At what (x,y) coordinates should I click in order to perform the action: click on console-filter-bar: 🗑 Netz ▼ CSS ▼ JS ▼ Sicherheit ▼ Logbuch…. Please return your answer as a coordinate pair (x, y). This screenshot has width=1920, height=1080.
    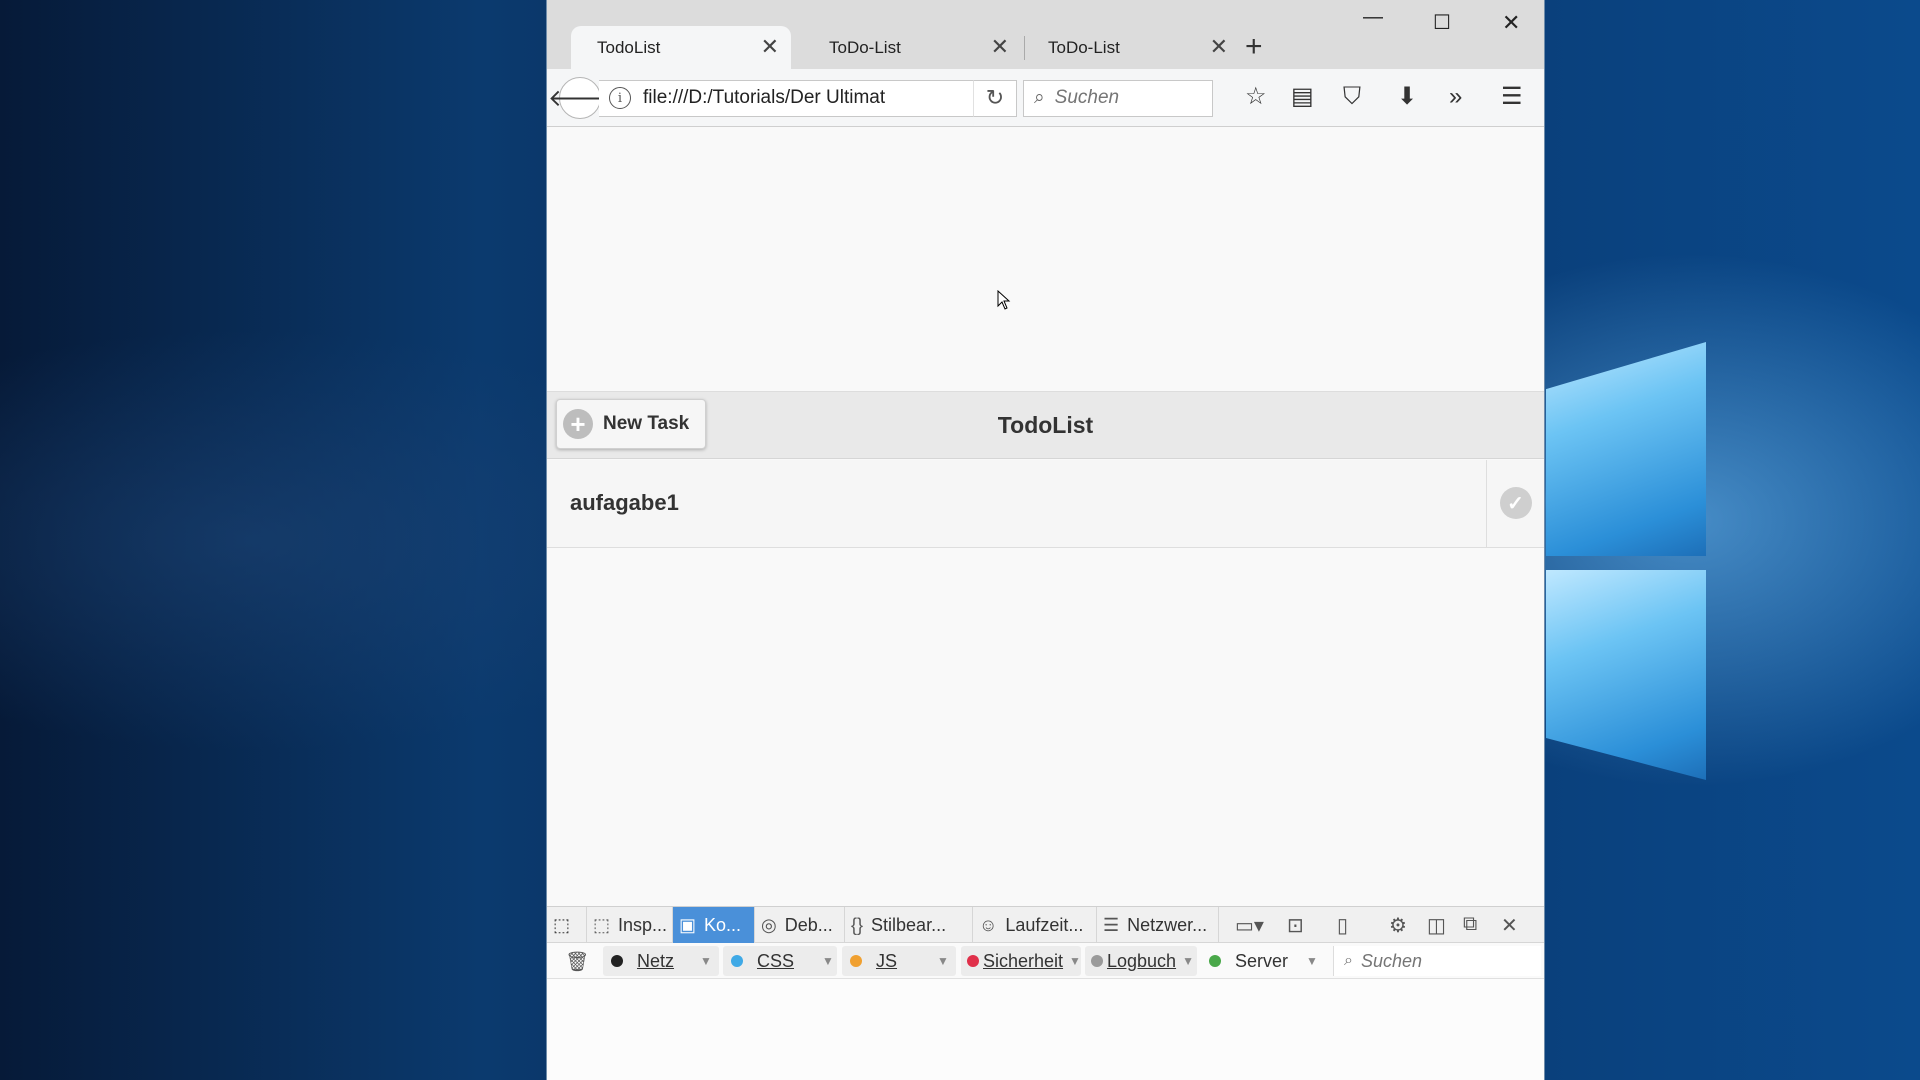
    Looking at the image, I should click on (1045, 961).